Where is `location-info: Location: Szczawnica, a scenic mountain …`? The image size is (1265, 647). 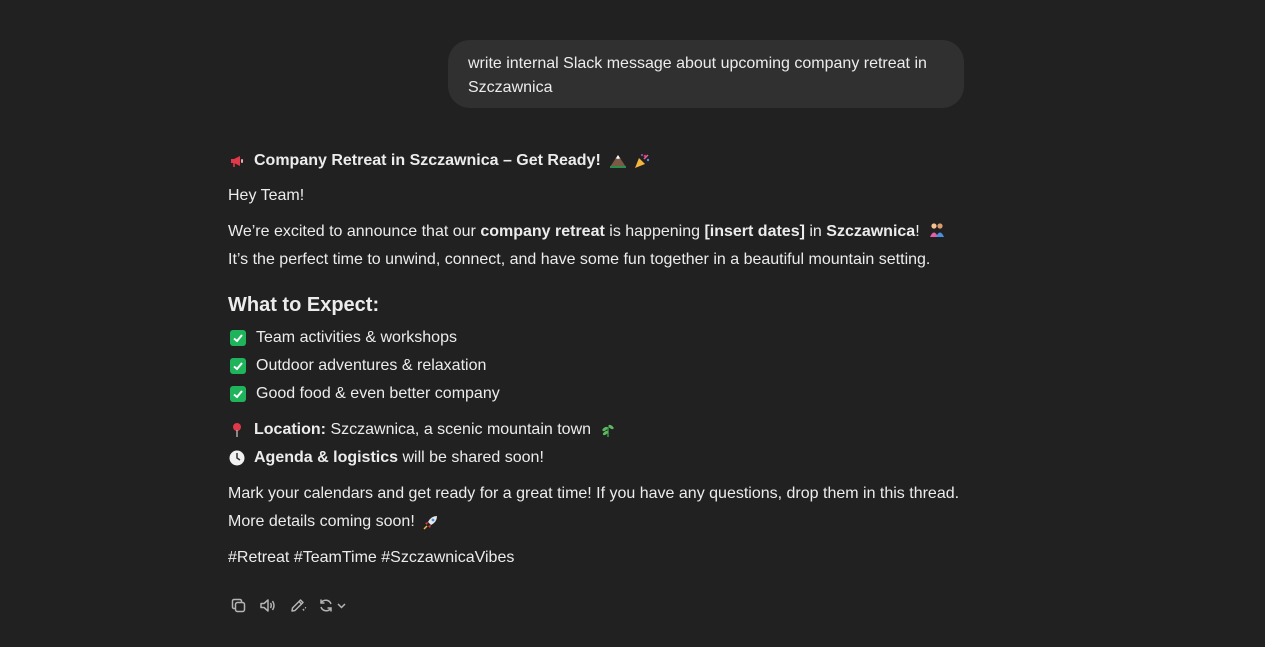
location-info: Location: Szczawnica, a scenic mountain … is located at coordinates (598, 444).